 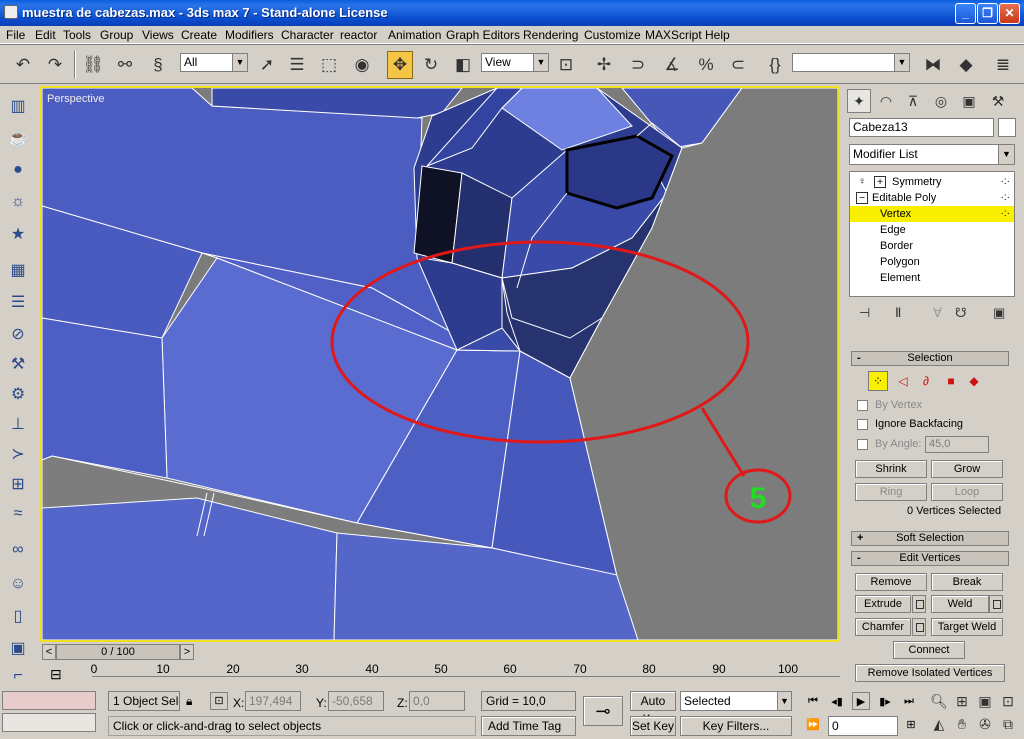 What do you see at coordinates (18, 424) in the screenshot?
I see `pin-icon: ⊥` at bounding box center [18, 424].